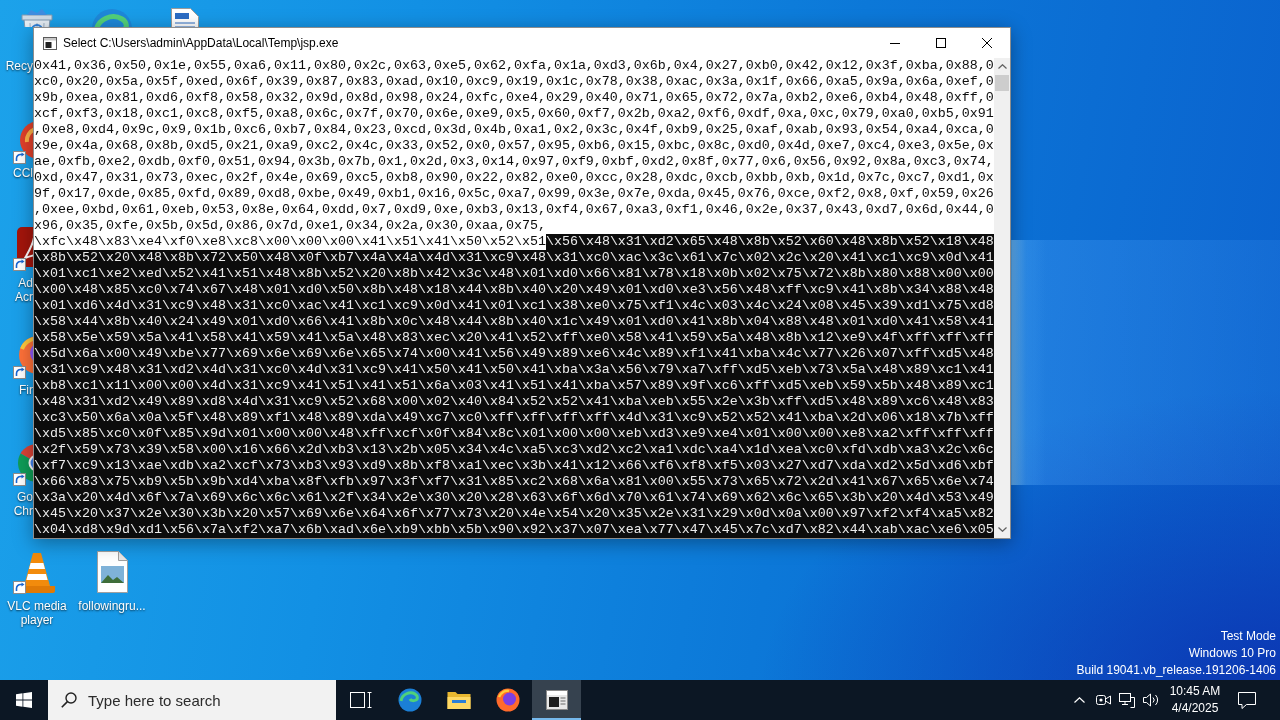 This screenshot has width=1280, height=720. What do you see at coordinates (514, 386) in the screenshot?
I see `console-text: \xb8\xc1\x11\x00\x00\x4d\x31\xc9\x41\x51\x41\x51\x6a\x03\x41\x51\x41\xba\x57\x89\x9f\xc6\xff\xd5\xeb\x59\x5b\x48\x89\xc1` at bounding box center [514, 386].